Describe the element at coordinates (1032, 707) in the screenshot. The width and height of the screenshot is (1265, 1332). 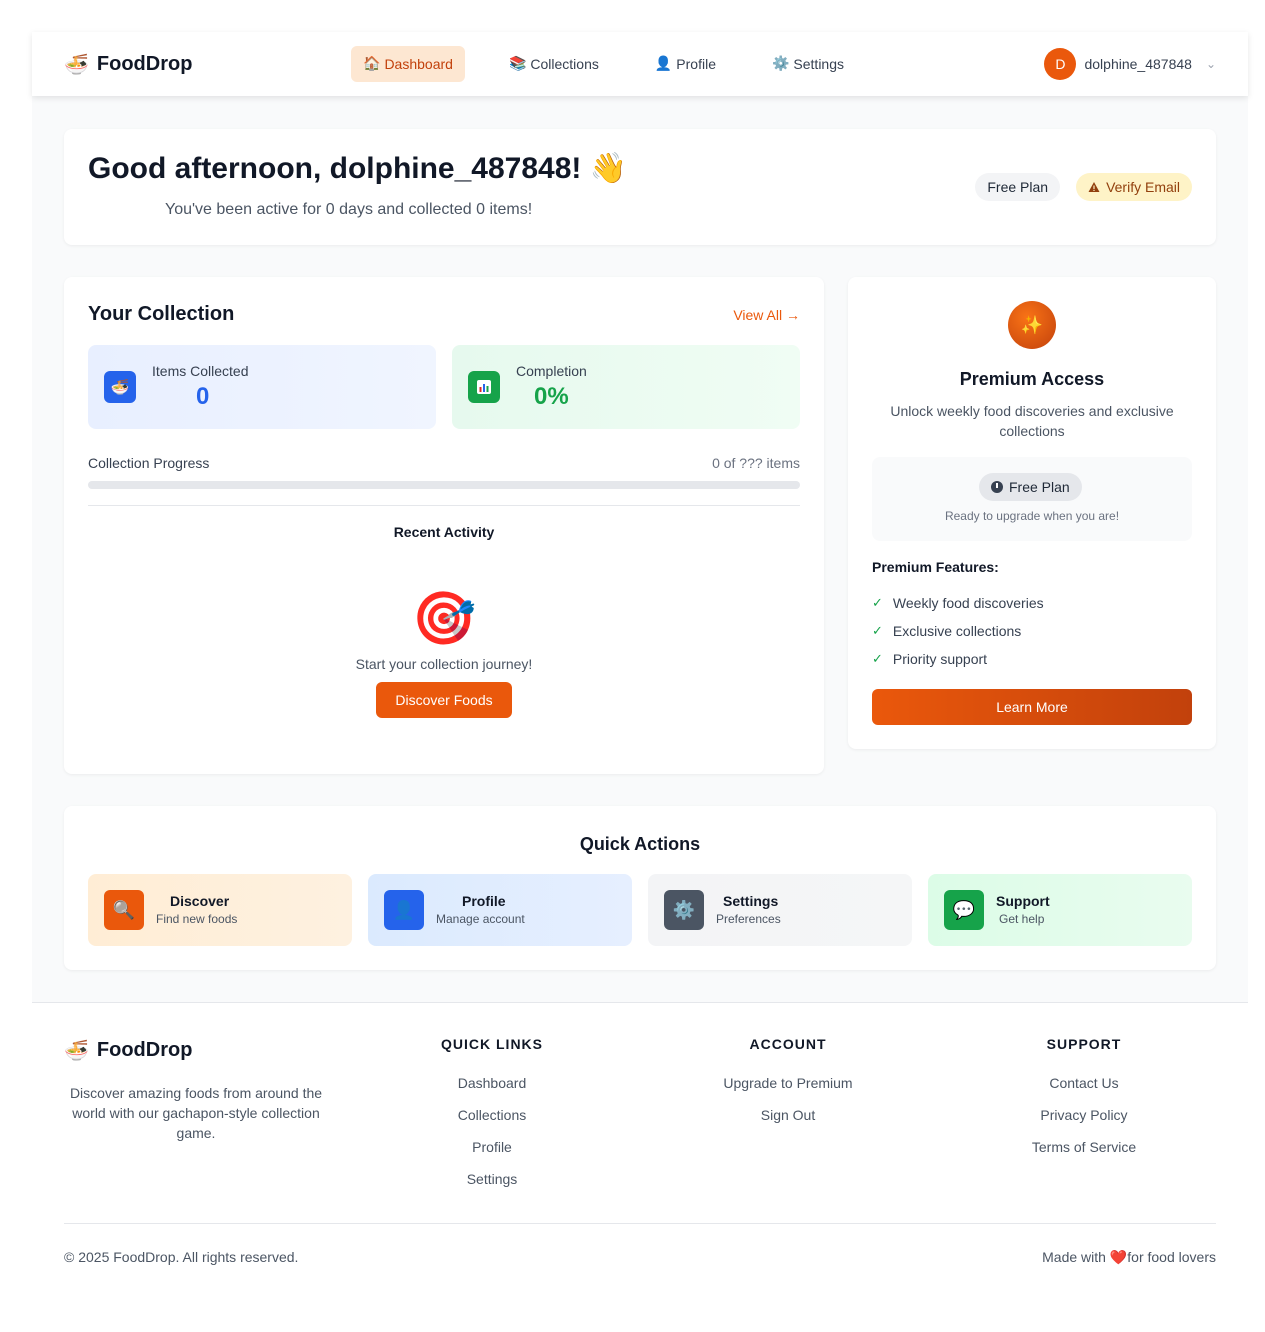
I see `learn-more-button: Learn More` at that location.